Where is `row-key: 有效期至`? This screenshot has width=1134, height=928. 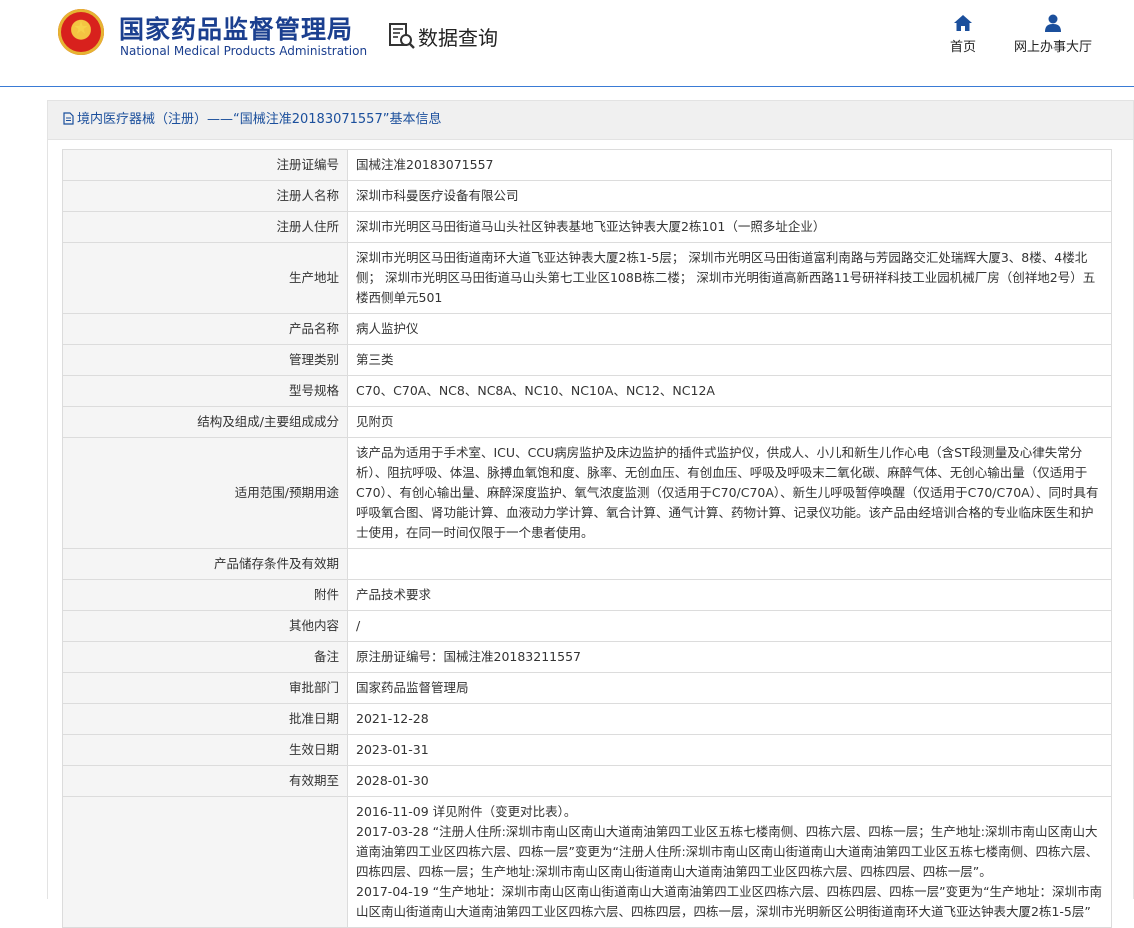 row-key: 有效期至 is located at coordinates (205, 781).